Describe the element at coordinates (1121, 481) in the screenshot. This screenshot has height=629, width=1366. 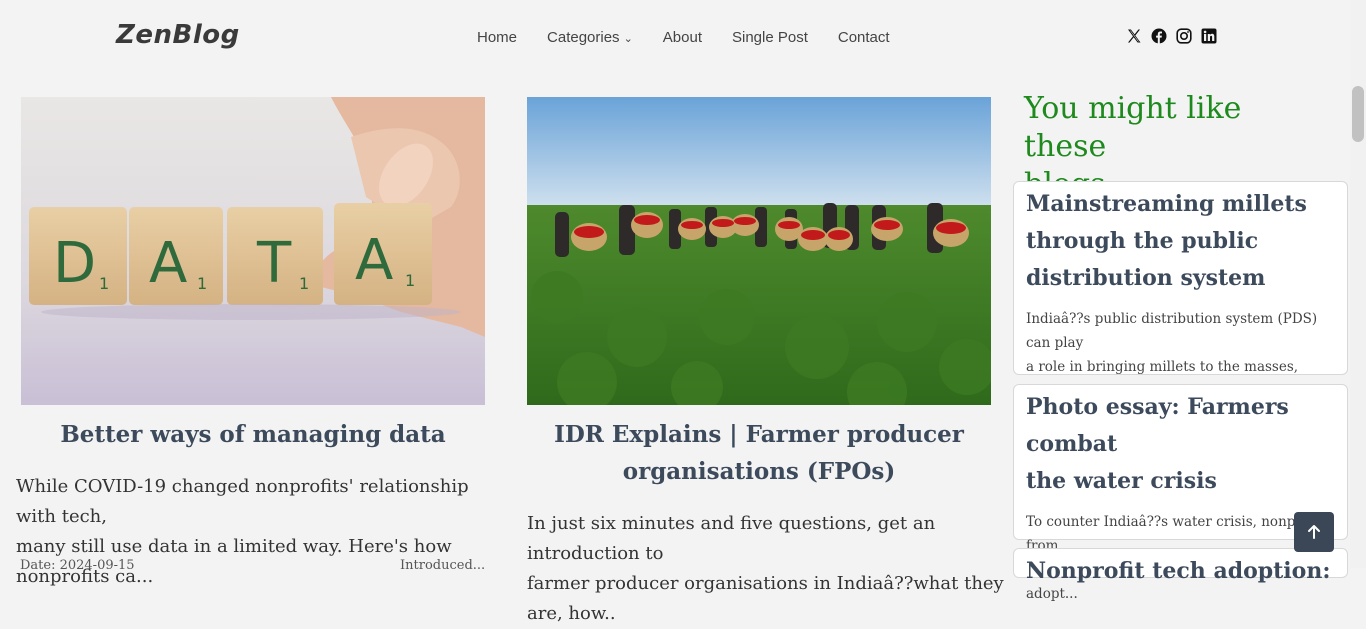
I see `related-blog-title-line: the water crisis` at that location.